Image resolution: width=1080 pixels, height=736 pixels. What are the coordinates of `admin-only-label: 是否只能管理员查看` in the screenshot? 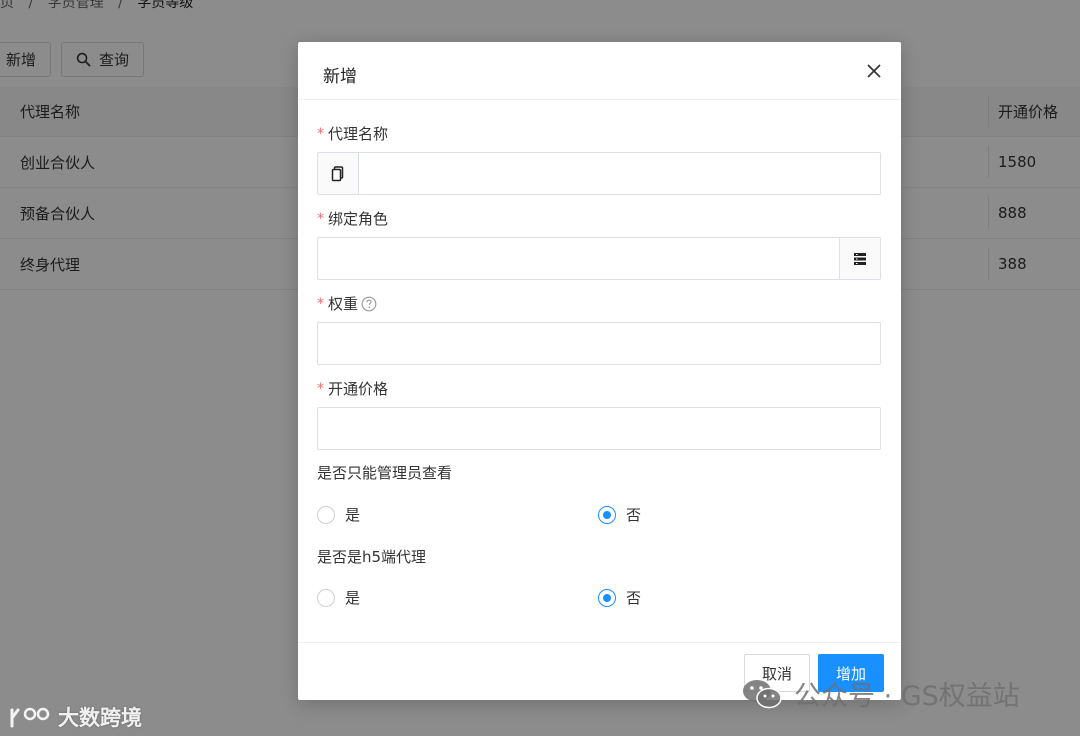 It's located at (384, 472).